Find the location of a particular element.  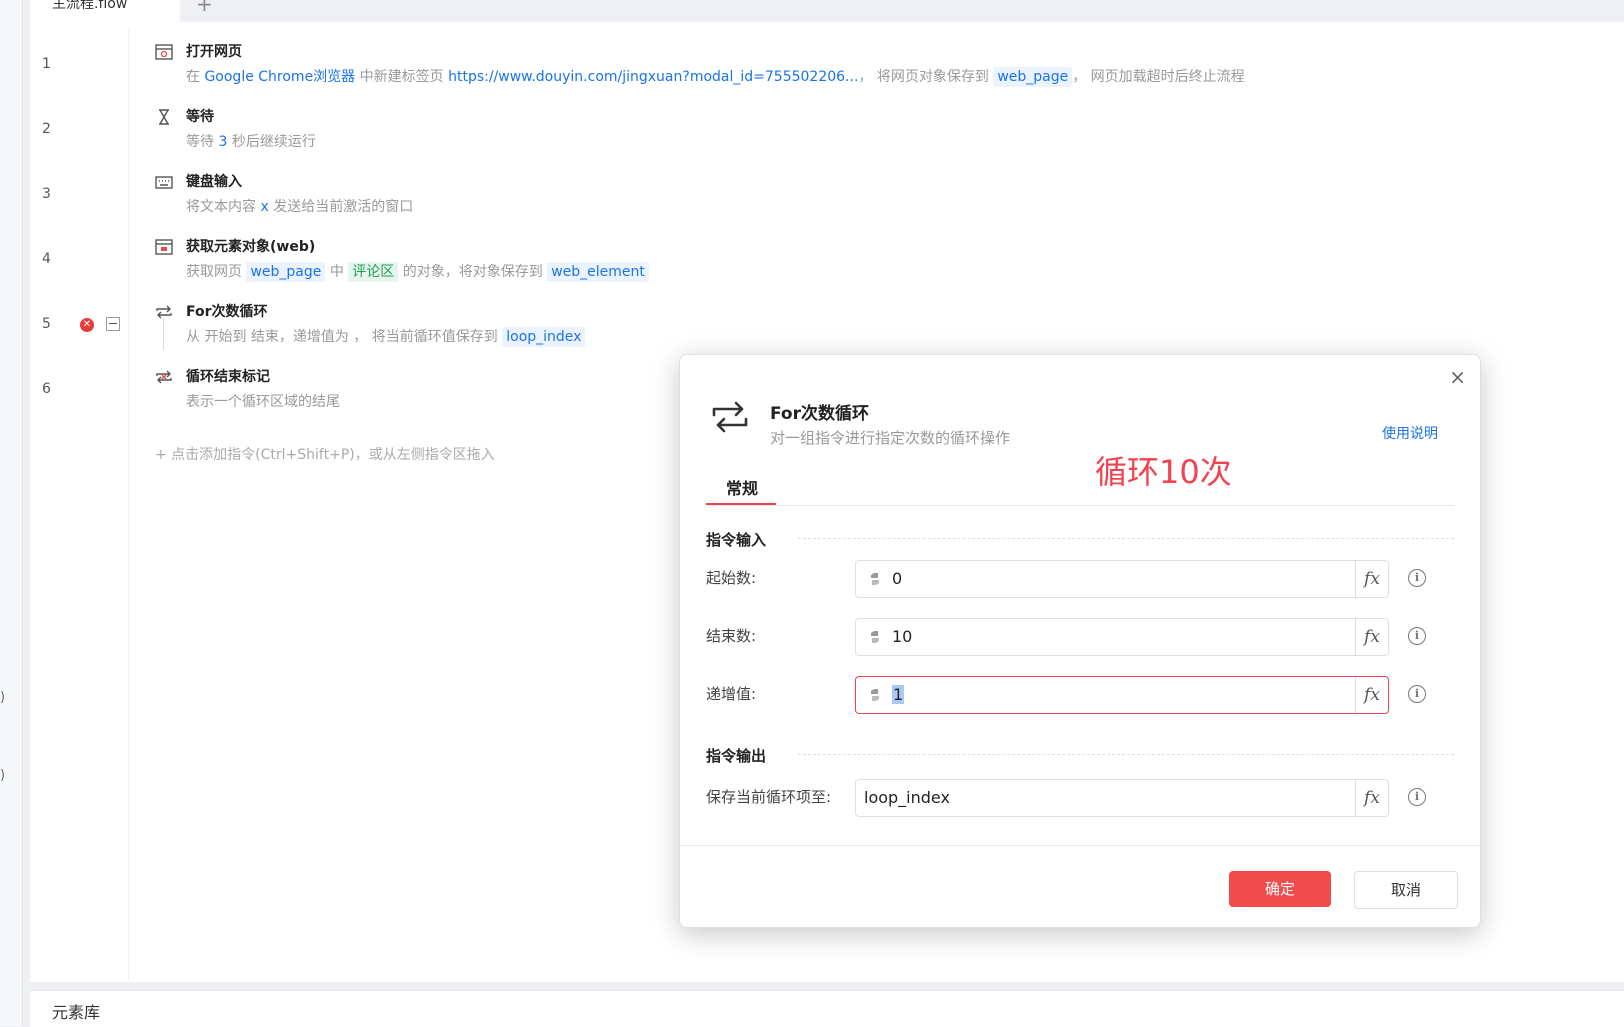

footer-divider is located at coordinates (1080, 845).